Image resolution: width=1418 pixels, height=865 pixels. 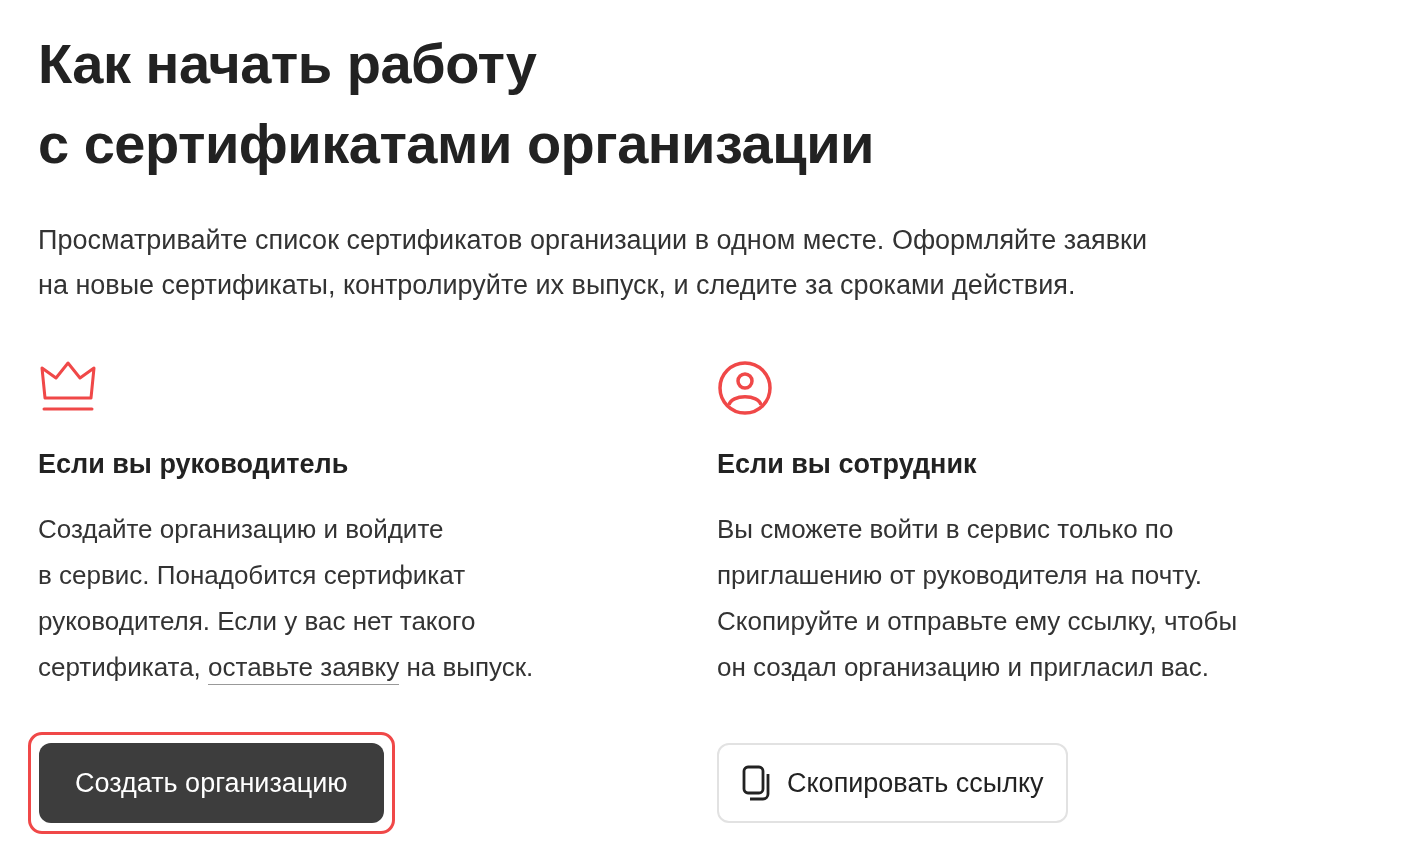 What do you see at coordinates (745, 388) in the screenshot?
I see `user-icon` at bounding box center [745, 388].